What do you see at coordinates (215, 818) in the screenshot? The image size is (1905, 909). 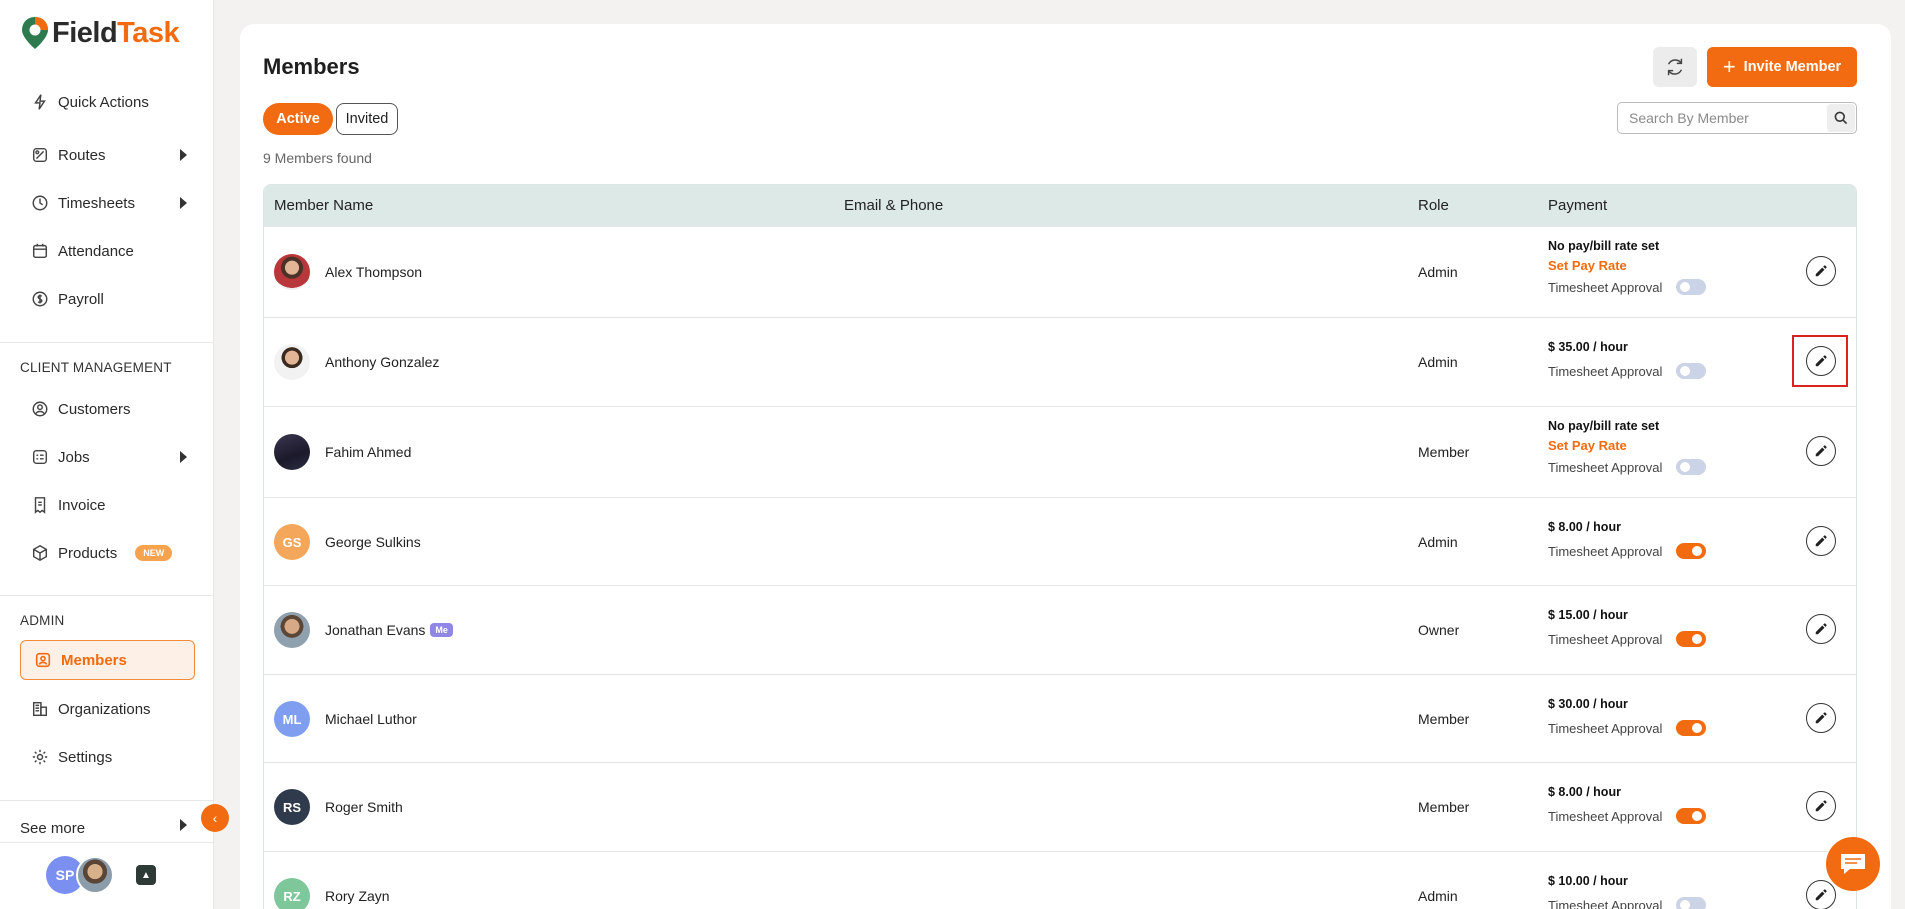 I see `collapse-sidebar-button: ‹` at bounding box center [215, 818].